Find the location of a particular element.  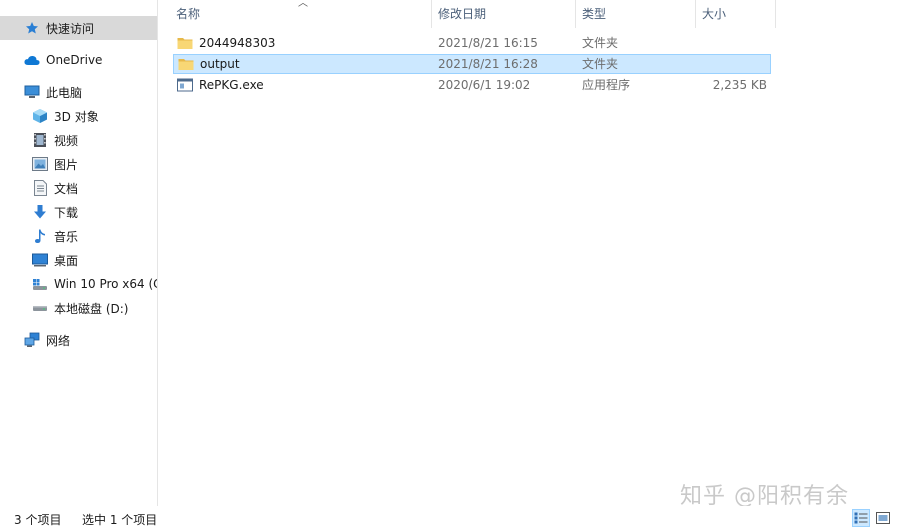

file-date: 2021/8/21 16:28 is located at coordinates (488, 64).